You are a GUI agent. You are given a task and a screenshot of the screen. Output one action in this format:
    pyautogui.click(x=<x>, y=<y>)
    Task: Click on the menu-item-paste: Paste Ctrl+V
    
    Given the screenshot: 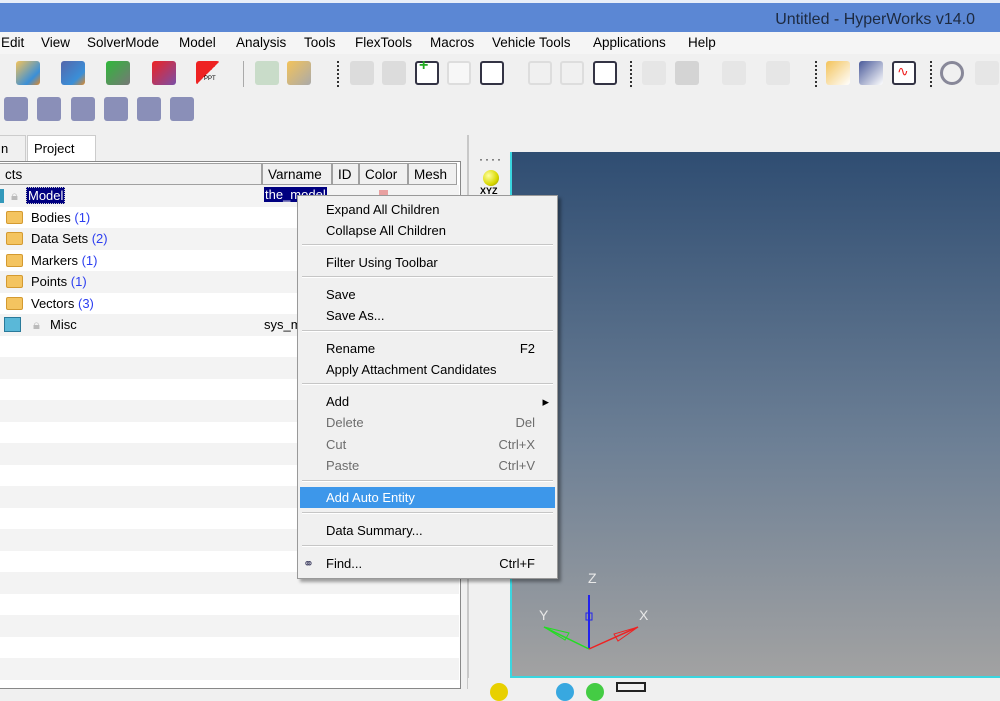 What is the action you would take?
    pyautogui.click(x=427, y=465)
    